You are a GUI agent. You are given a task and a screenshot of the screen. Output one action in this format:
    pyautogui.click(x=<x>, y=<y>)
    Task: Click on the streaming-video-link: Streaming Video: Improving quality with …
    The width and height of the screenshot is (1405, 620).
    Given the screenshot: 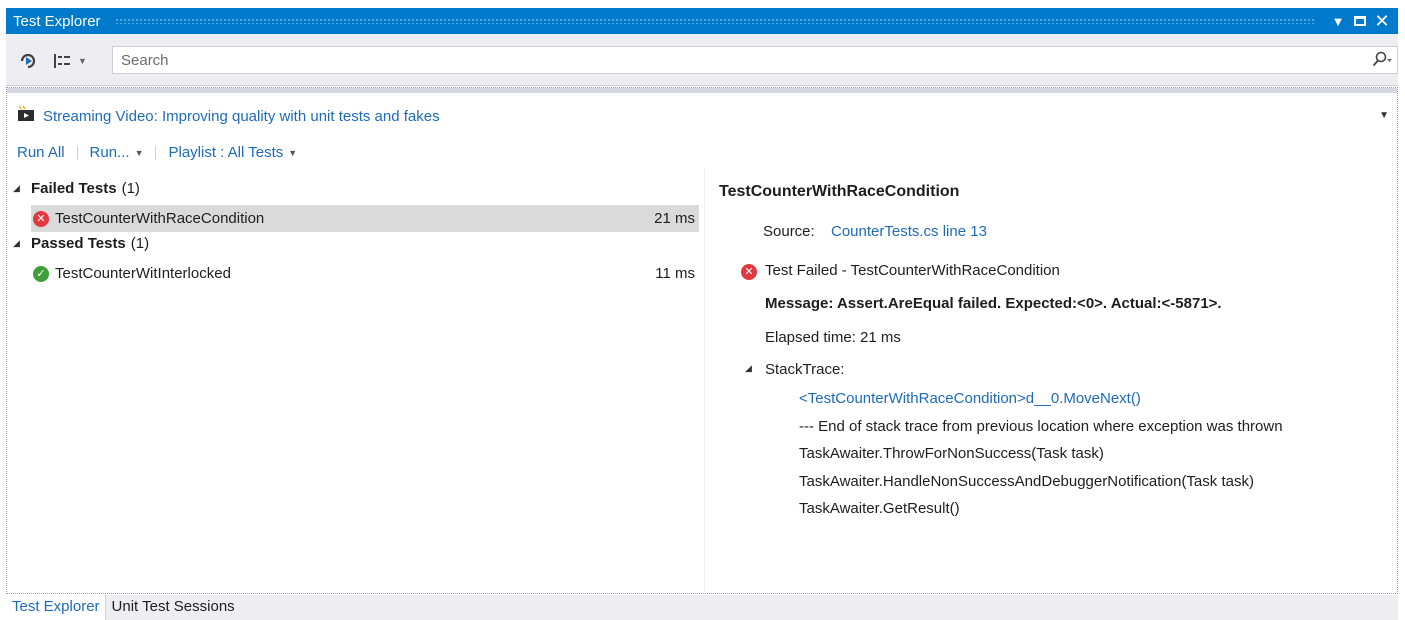 What is the action you would take?
    pyautogui.click(x=241, y=116)
    